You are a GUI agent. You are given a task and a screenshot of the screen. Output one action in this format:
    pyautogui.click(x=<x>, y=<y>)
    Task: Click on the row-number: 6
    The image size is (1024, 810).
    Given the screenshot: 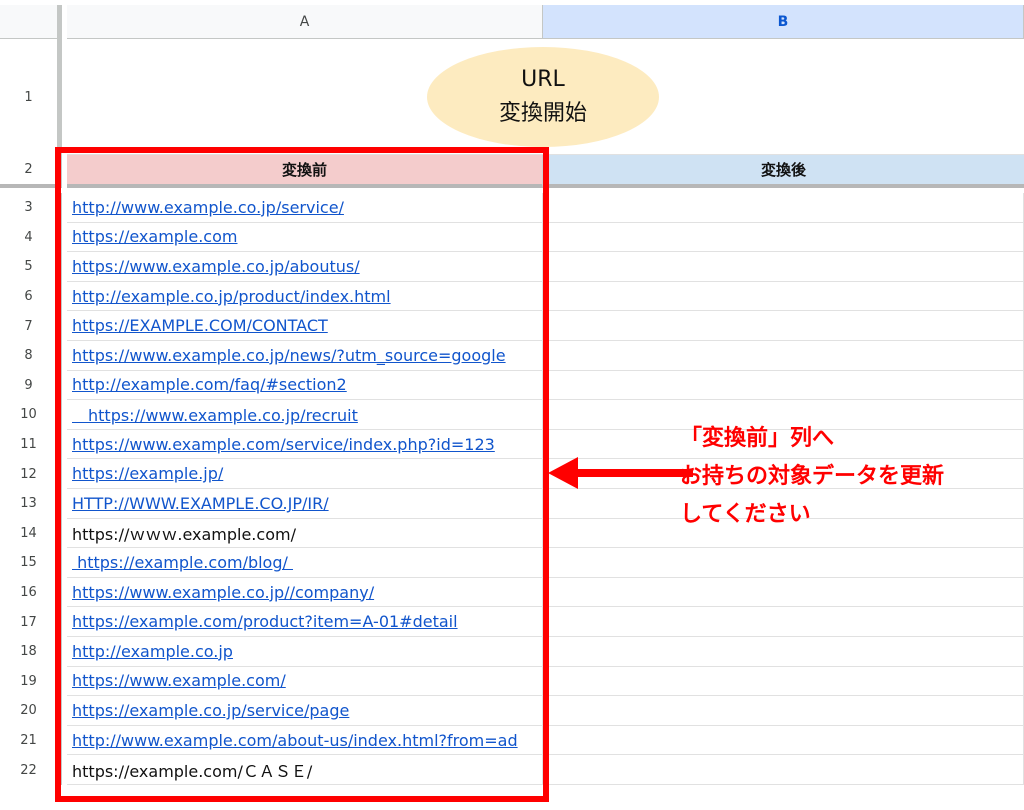 What is the action you would take?
    pyautogui.click(x=31, y=296)
    